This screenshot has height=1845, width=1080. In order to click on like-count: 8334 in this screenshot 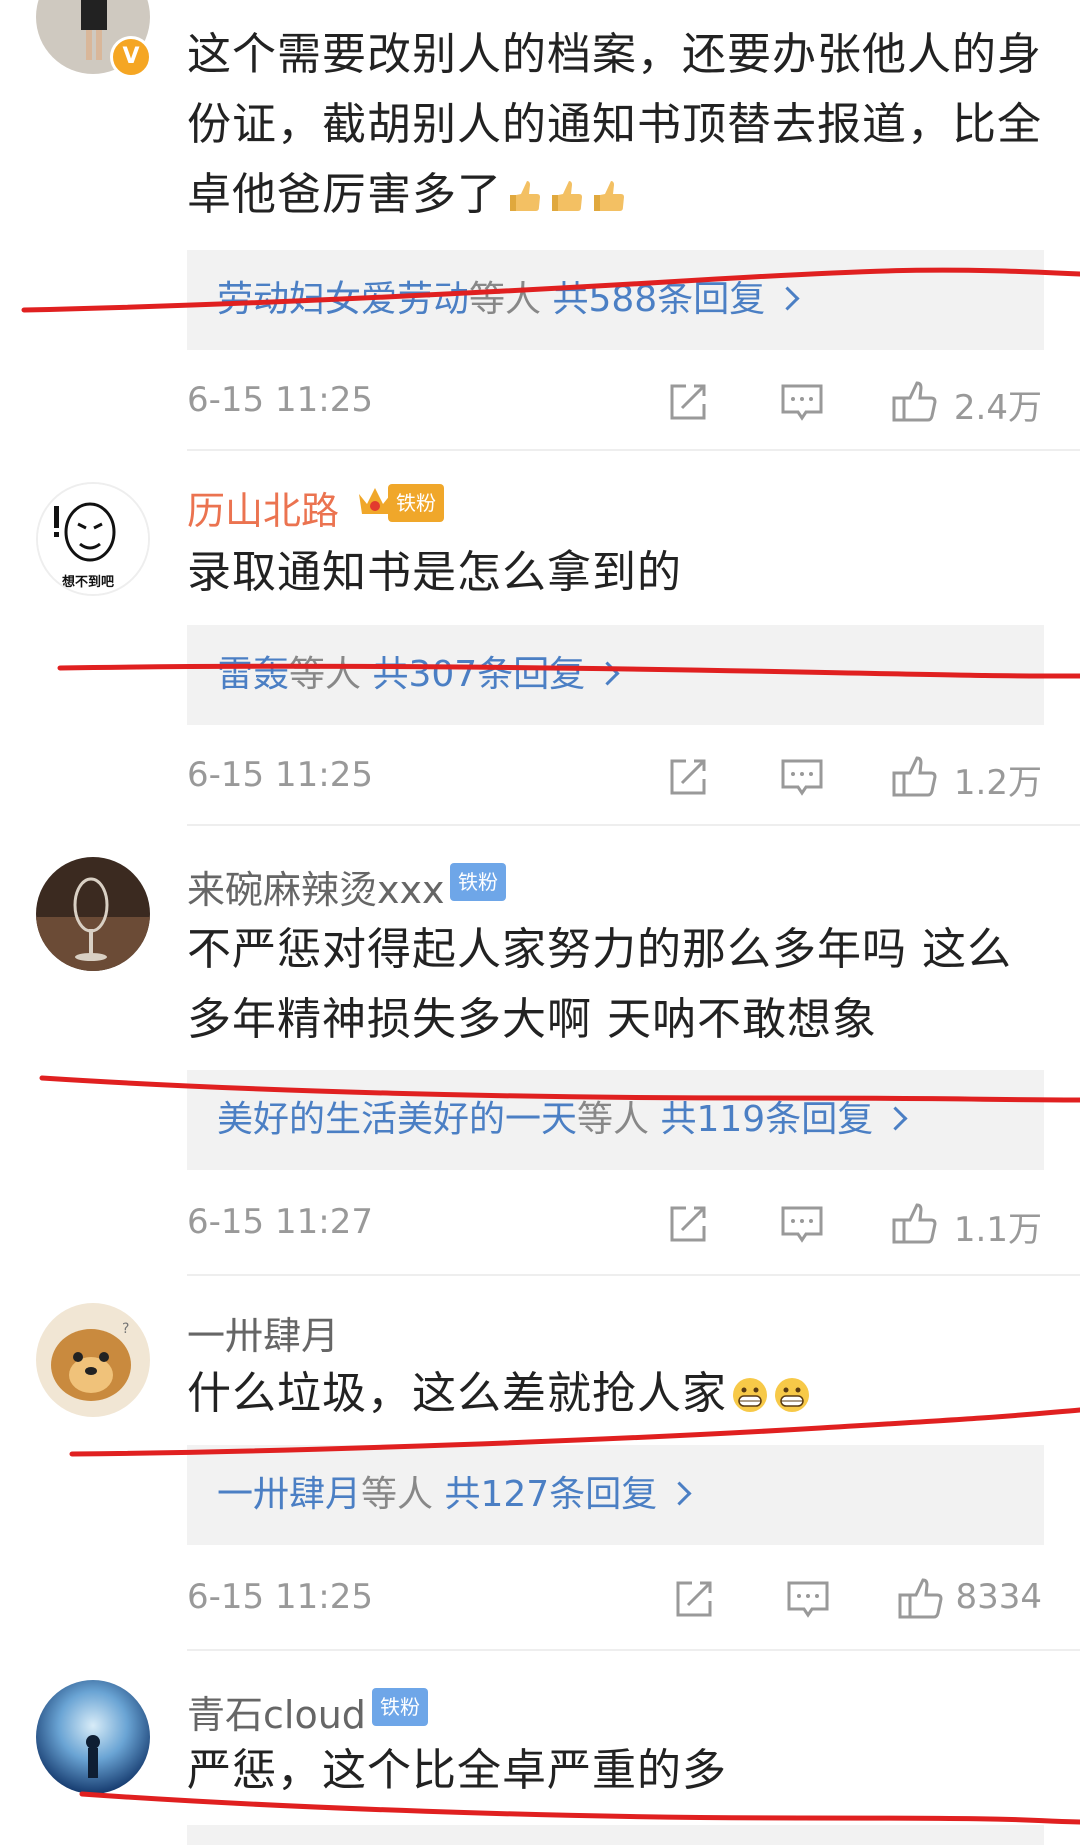, I will do `click(998, 1597)`.